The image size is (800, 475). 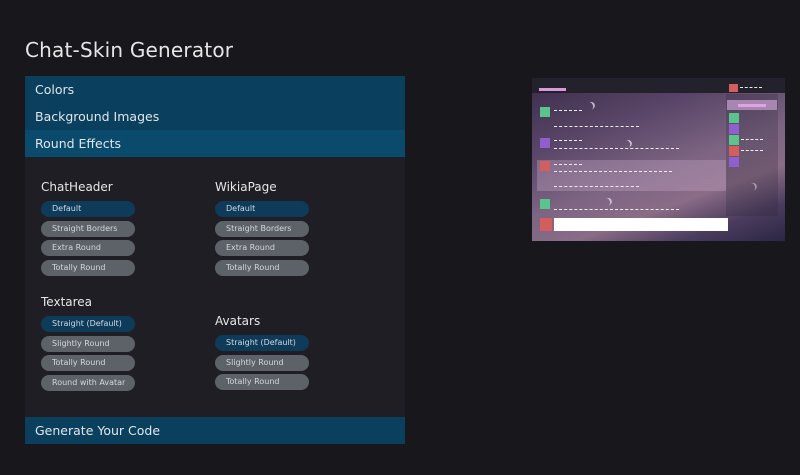 I want to click on section-round-effects: Round Effects, so click(x=215, y=143).